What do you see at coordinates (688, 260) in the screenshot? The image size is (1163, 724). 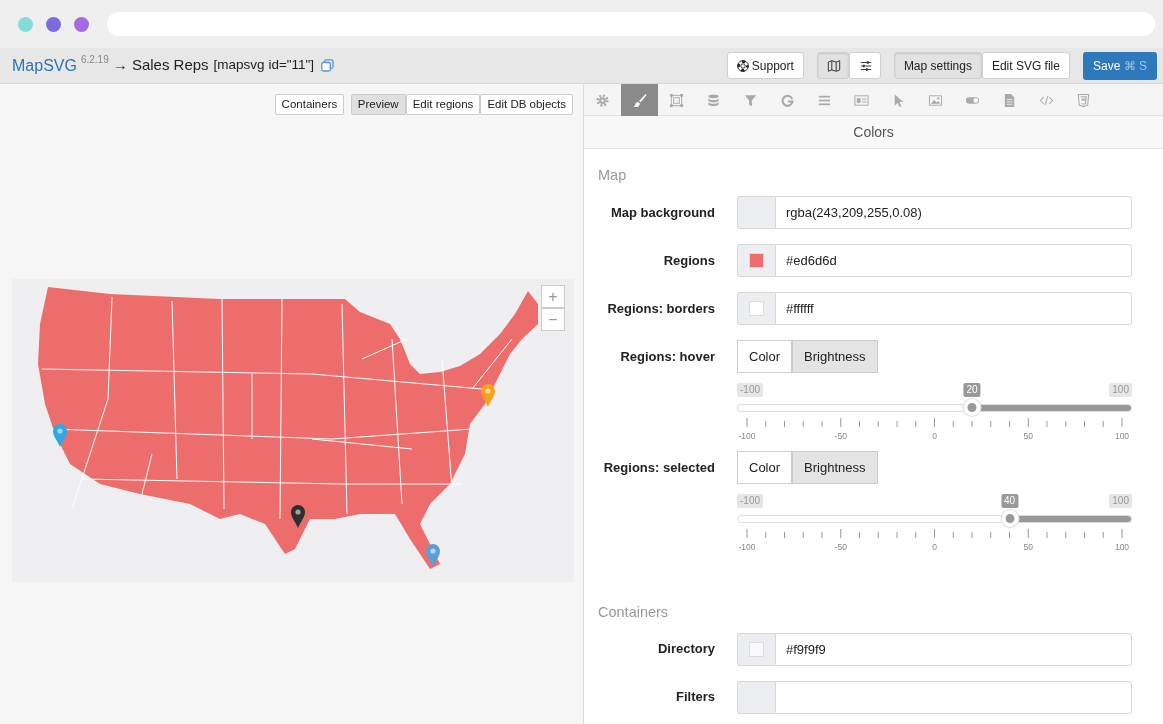 I see `field-label: Regions` at bounding box center [688, 260].